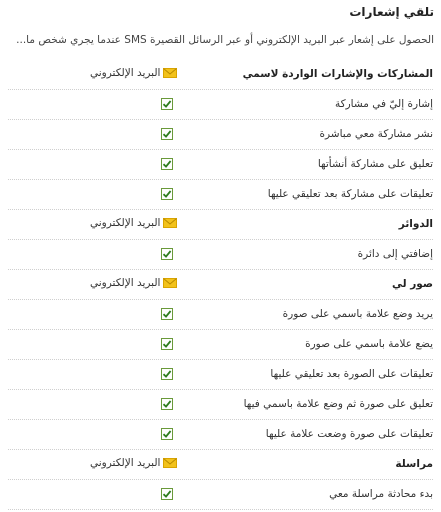 This screenshot has width=441, height=512. Describe the element at coordinates (415, 224) in the screenshot. I see `section-title: الدوائر` at that location.